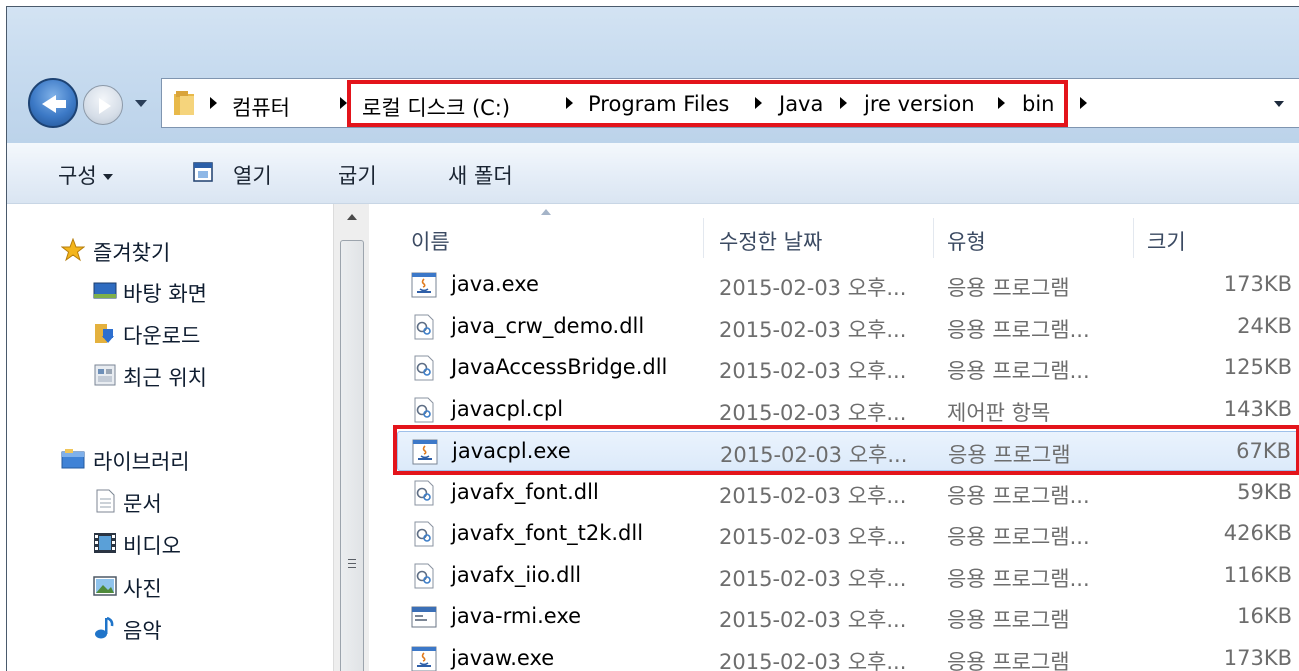 This screenshot has width=1299, height=671. I want to click on table-row: java.exe2015-02-03 오후...응용 프로그램173KB, so click(848, 285).